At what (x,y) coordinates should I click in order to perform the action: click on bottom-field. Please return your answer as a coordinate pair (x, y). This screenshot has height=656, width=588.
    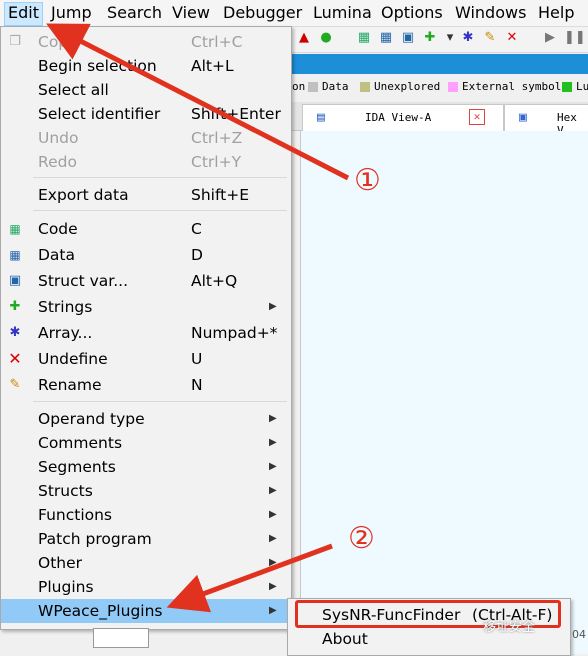
    Looking at the image, I should click on (121, 638).